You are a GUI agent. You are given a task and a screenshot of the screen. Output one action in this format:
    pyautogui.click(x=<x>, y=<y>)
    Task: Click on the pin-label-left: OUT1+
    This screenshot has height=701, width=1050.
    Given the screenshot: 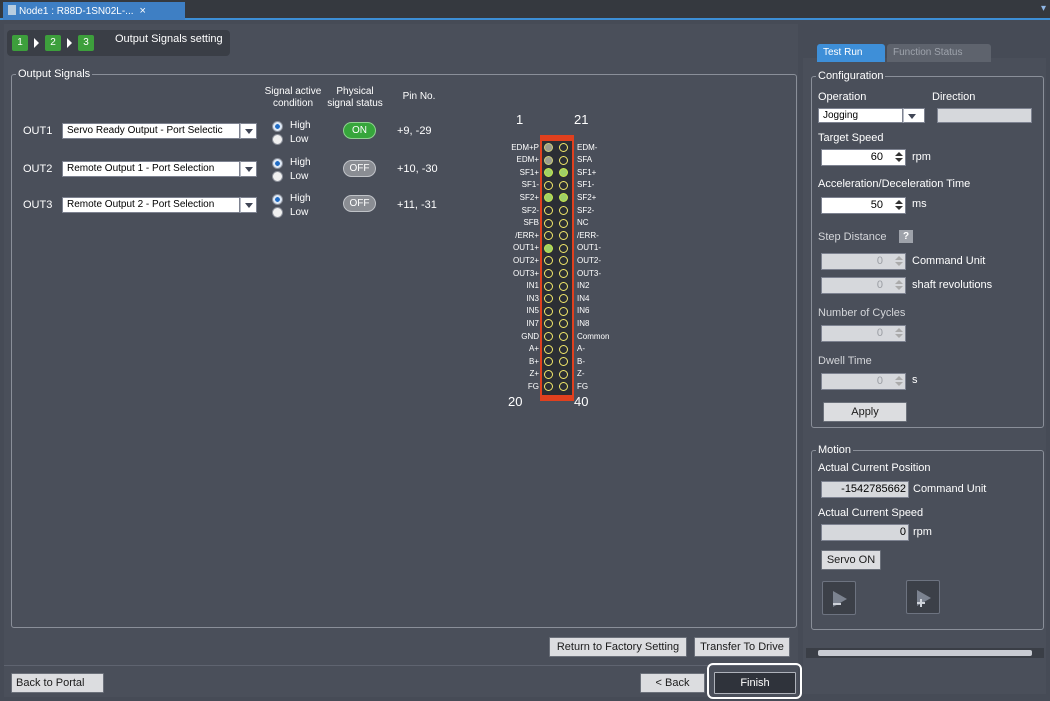 What is the action you would take?
    pyautogui.click(x=525, y=248)
    